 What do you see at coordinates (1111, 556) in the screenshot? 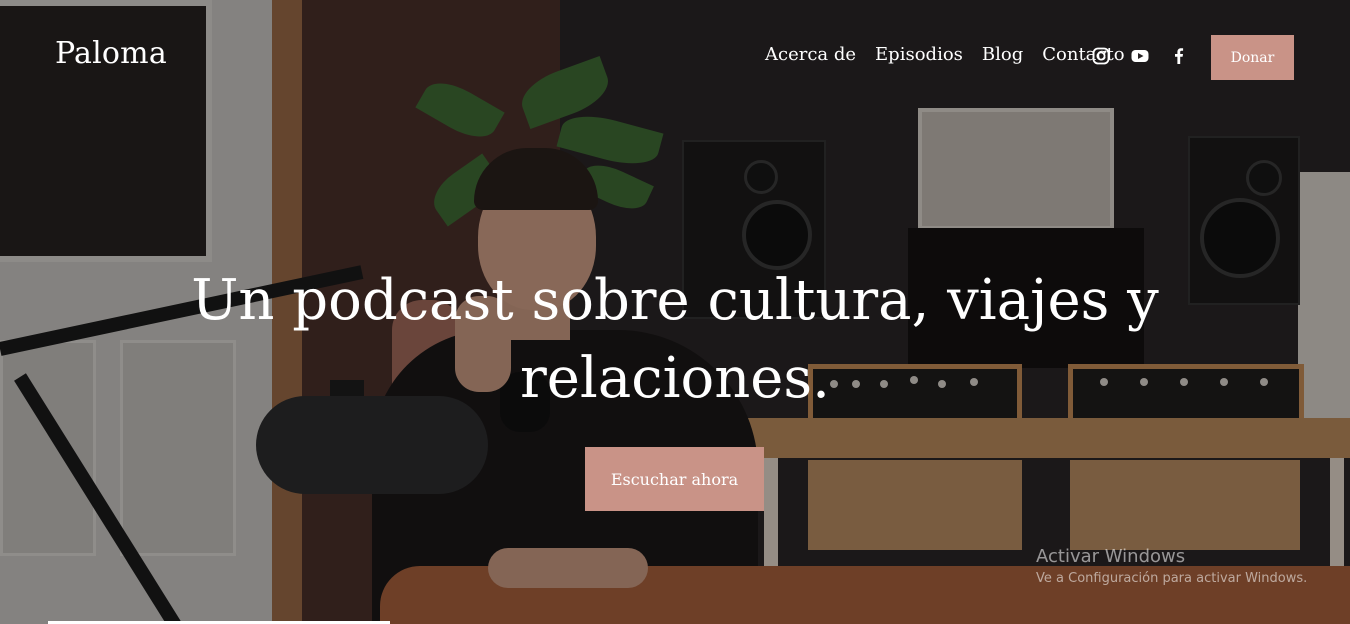
I see `windows-activation-title: Activar Windows` at bounding box center [1111, 556].